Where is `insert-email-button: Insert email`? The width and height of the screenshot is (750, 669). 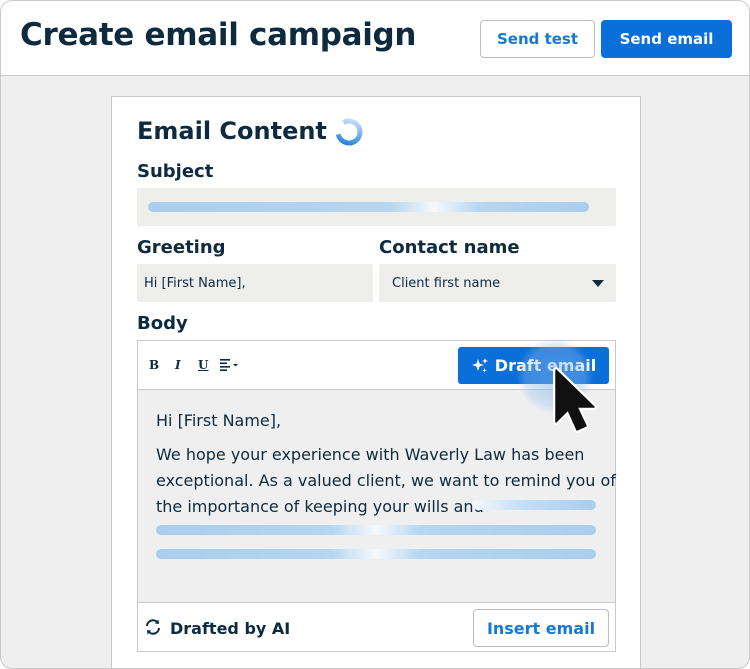
insert-email-button: Insert email is located at coordinates (541, 628).